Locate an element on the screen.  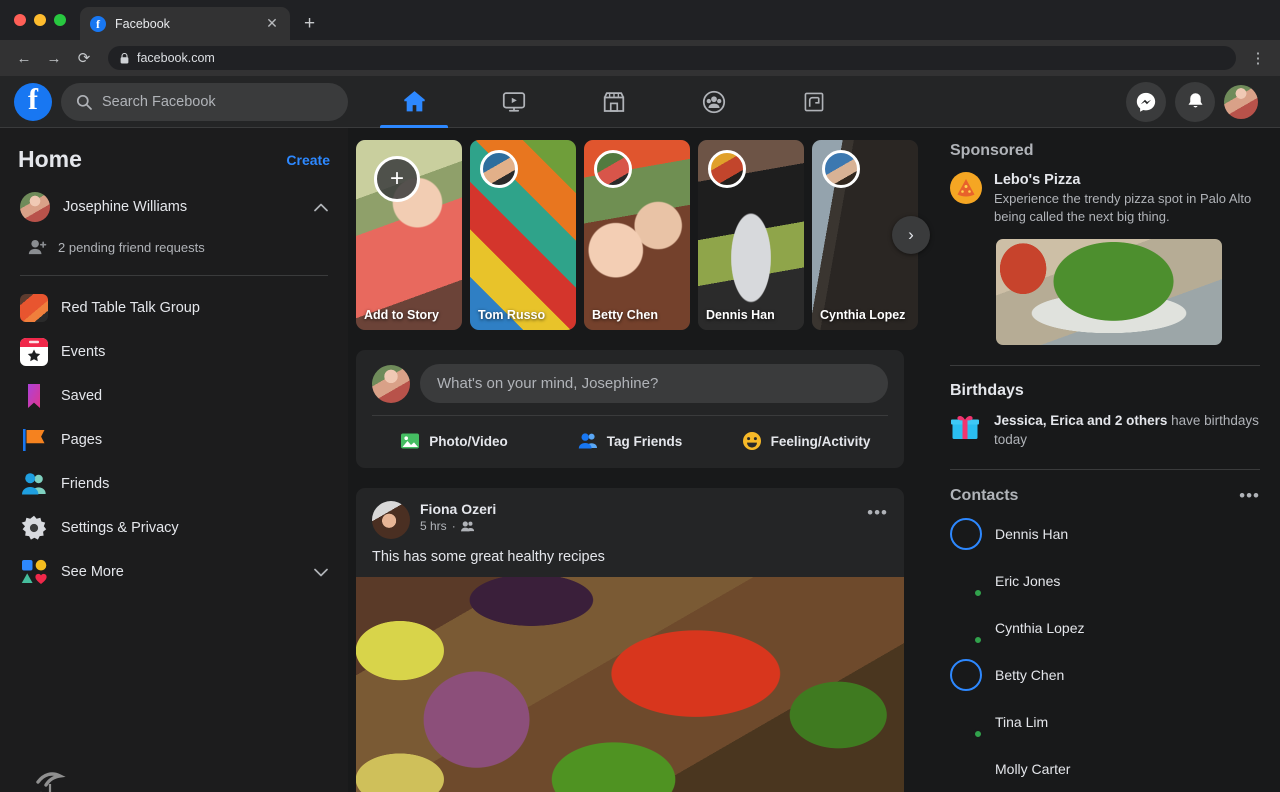
composer-actions: Photo/Video Tag Friends Feeling/Activity is located at coordinates (630, 442).